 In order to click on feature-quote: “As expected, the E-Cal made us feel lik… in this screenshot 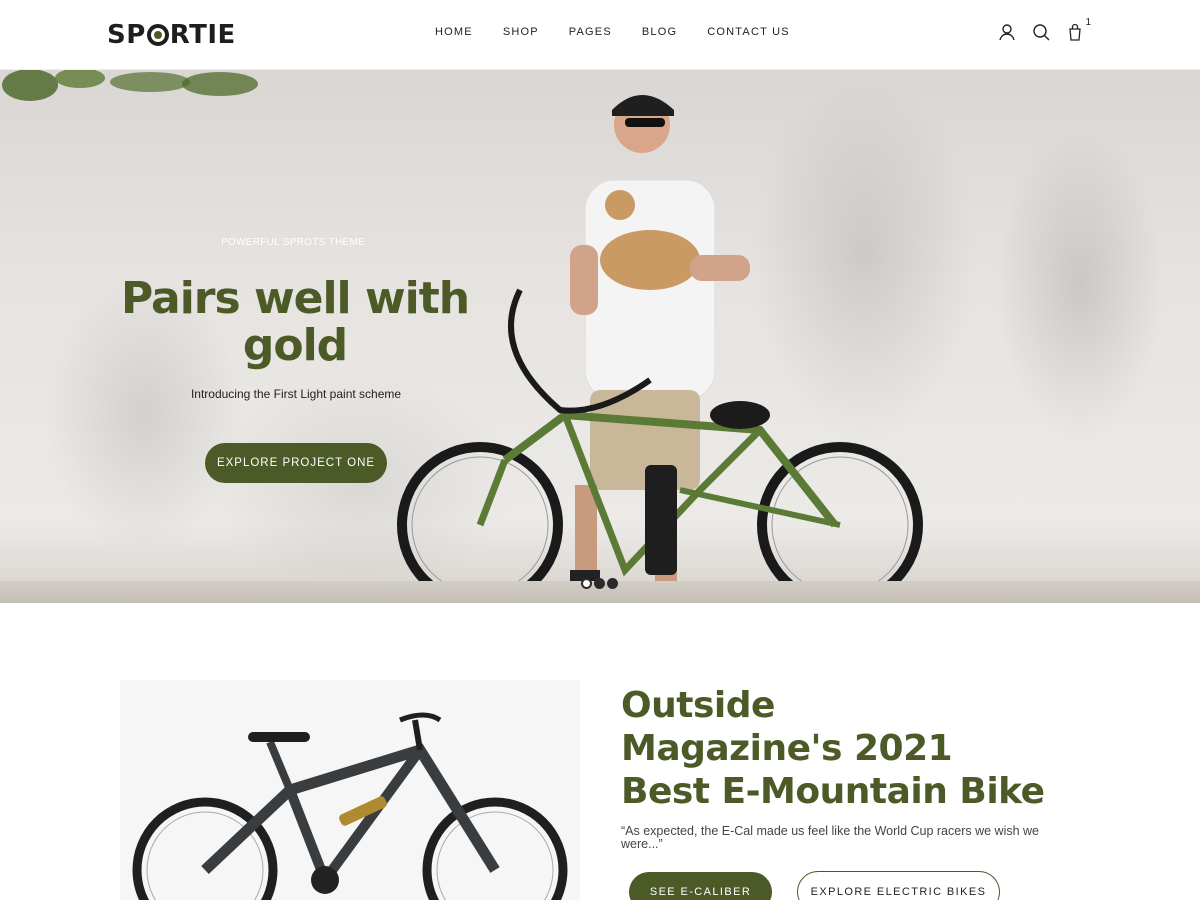, I will do `click(830, 837)`.